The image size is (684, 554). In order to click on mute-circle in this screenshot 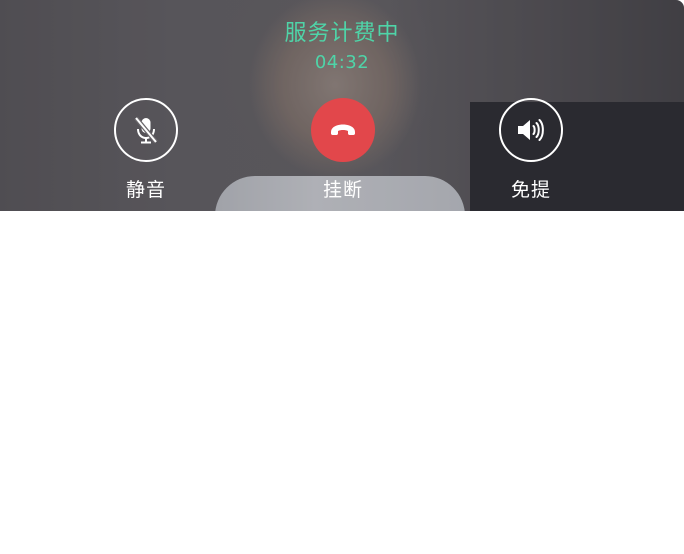, I will do `click(146, 130)`.